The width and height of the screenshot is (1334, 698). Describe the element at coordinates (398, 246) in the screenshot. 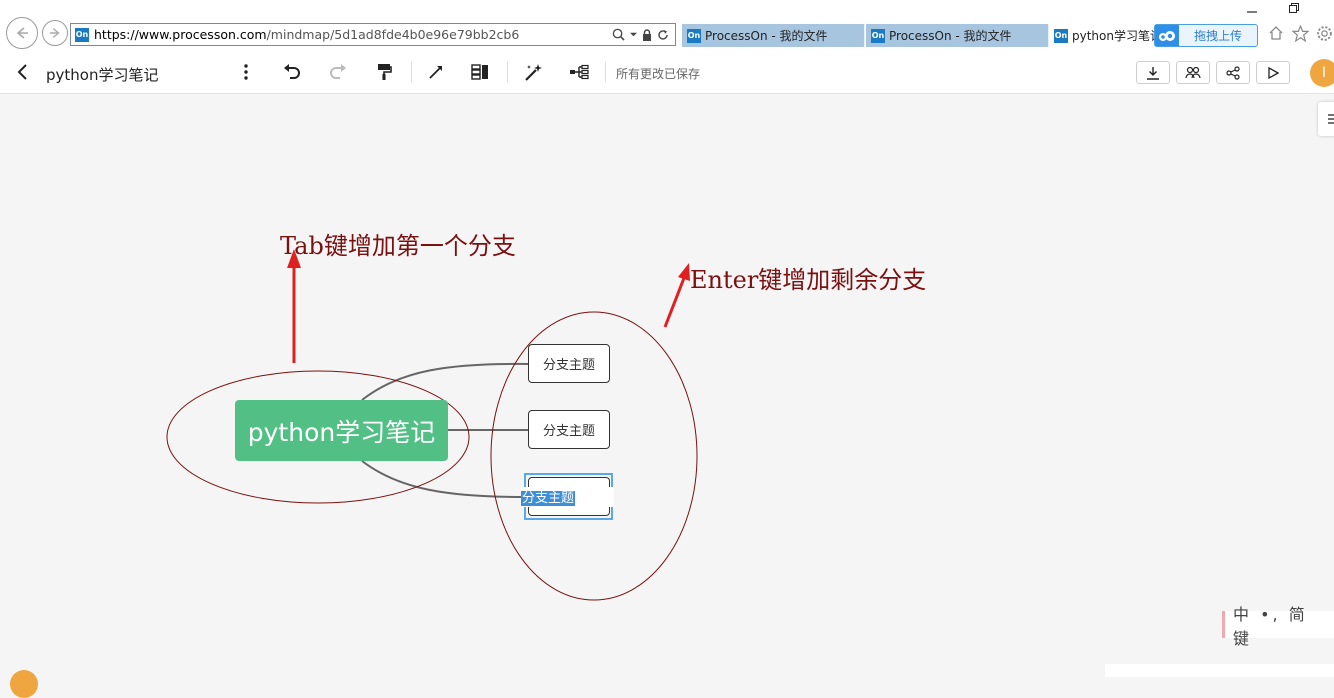

I see `tab-hint-annotation: Tab键增加第一个分支` at that location.